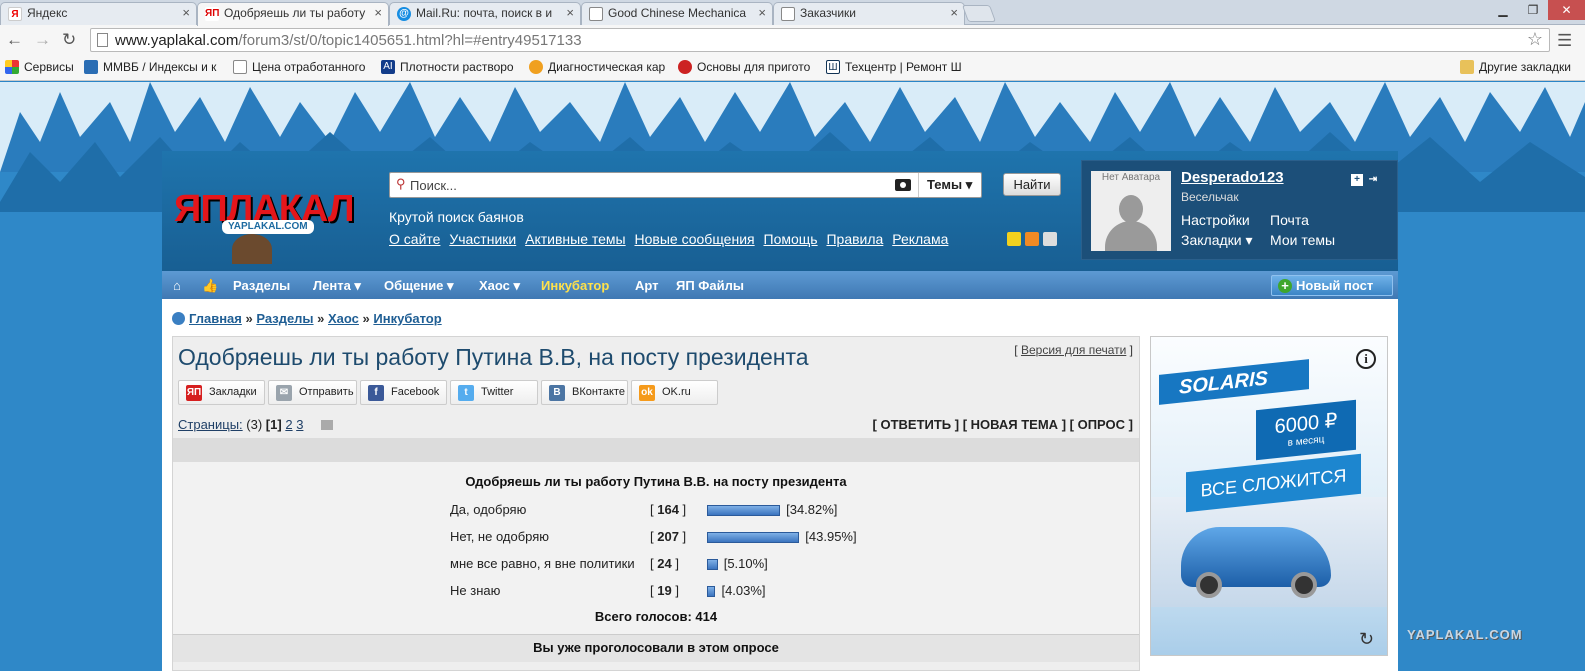  Describe the element at coordinates (269, 225) in the screenshot. I see `site-logo: ЯПЛАКАЛ YAPLAKAL.COM` at that location.